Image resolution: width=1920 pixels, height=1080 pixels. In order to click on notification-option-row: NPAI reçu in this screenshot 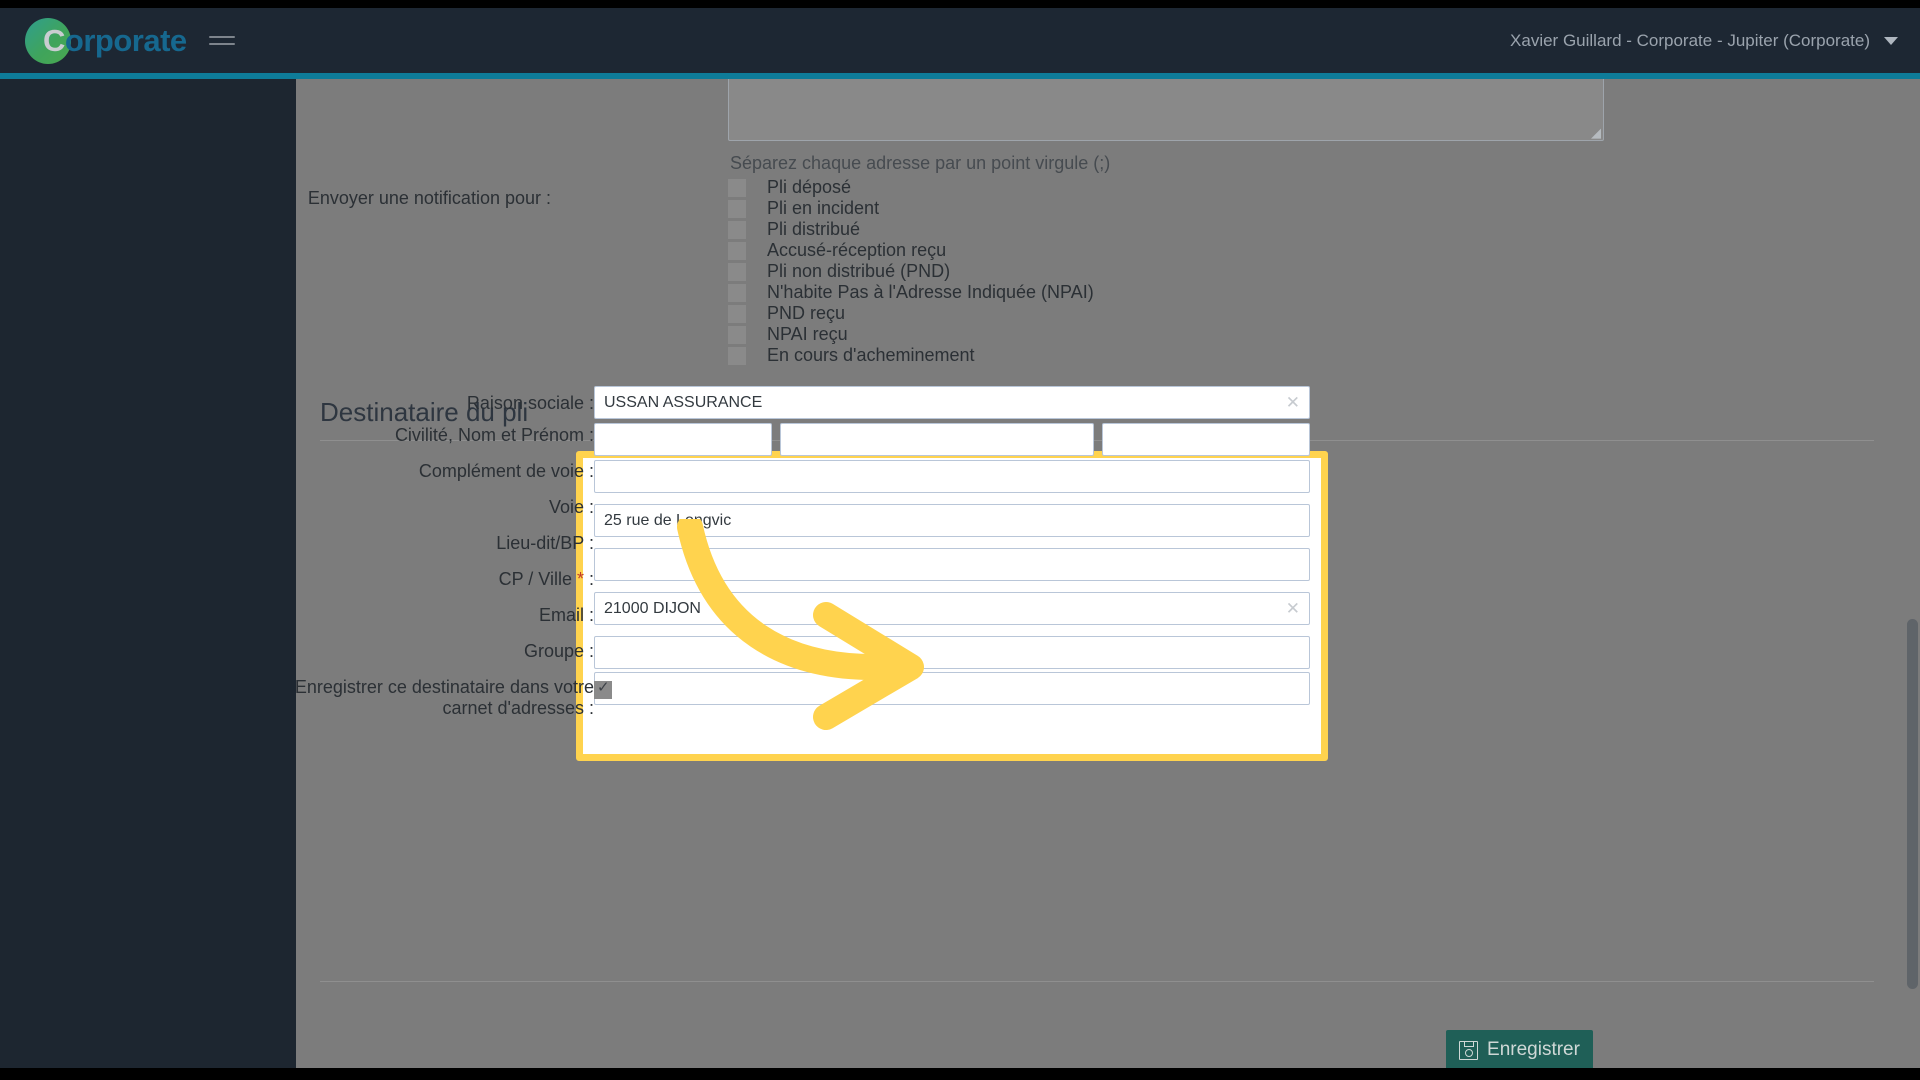, I will do `click(911, 334)`.